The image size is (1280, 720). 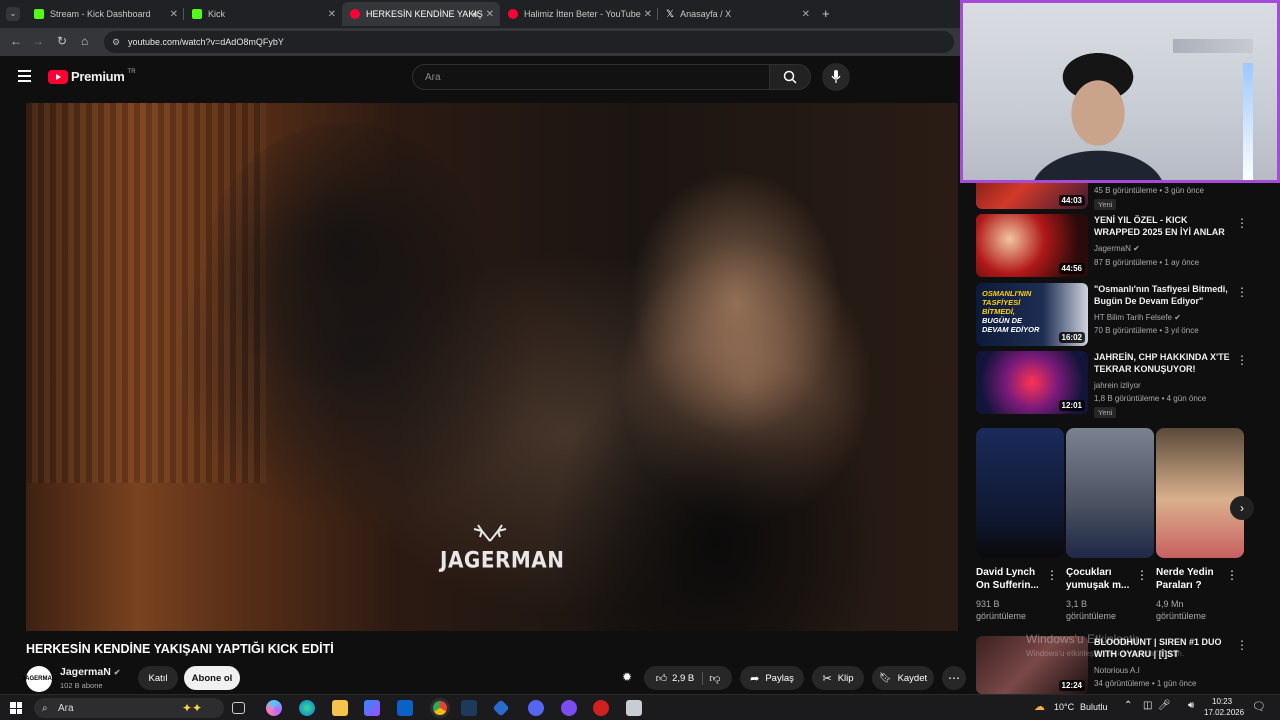 I want to click on tab-kick: Kick ✕, so click(x=263, y=14).